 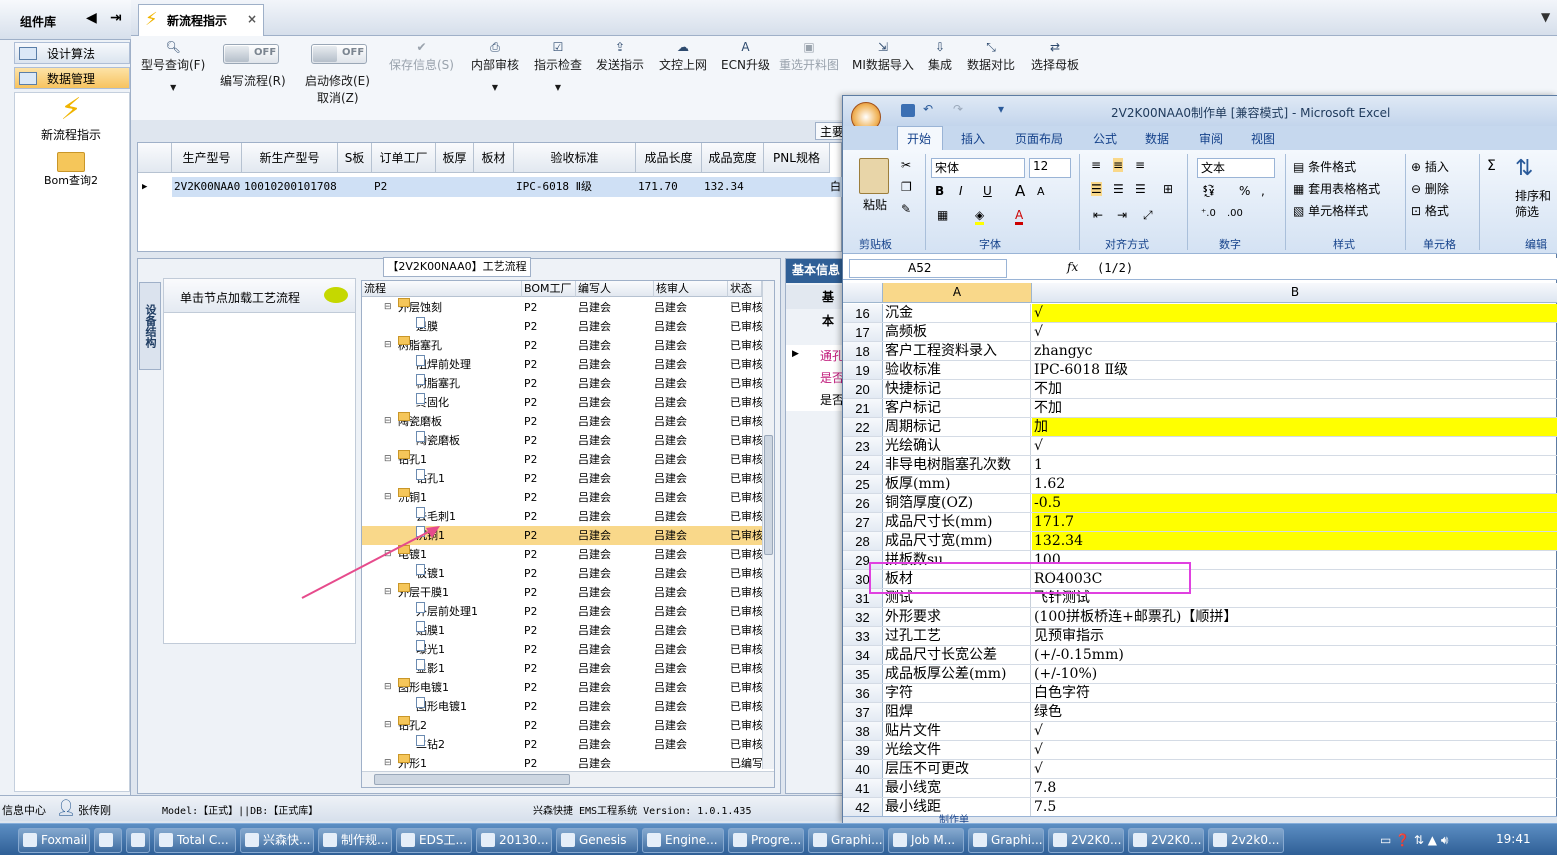 What do you see at coordinates (1294, 655) in the screenshot?
I see `cell-b: (+/-0.15mm)` at bounding box center [1294, 655].